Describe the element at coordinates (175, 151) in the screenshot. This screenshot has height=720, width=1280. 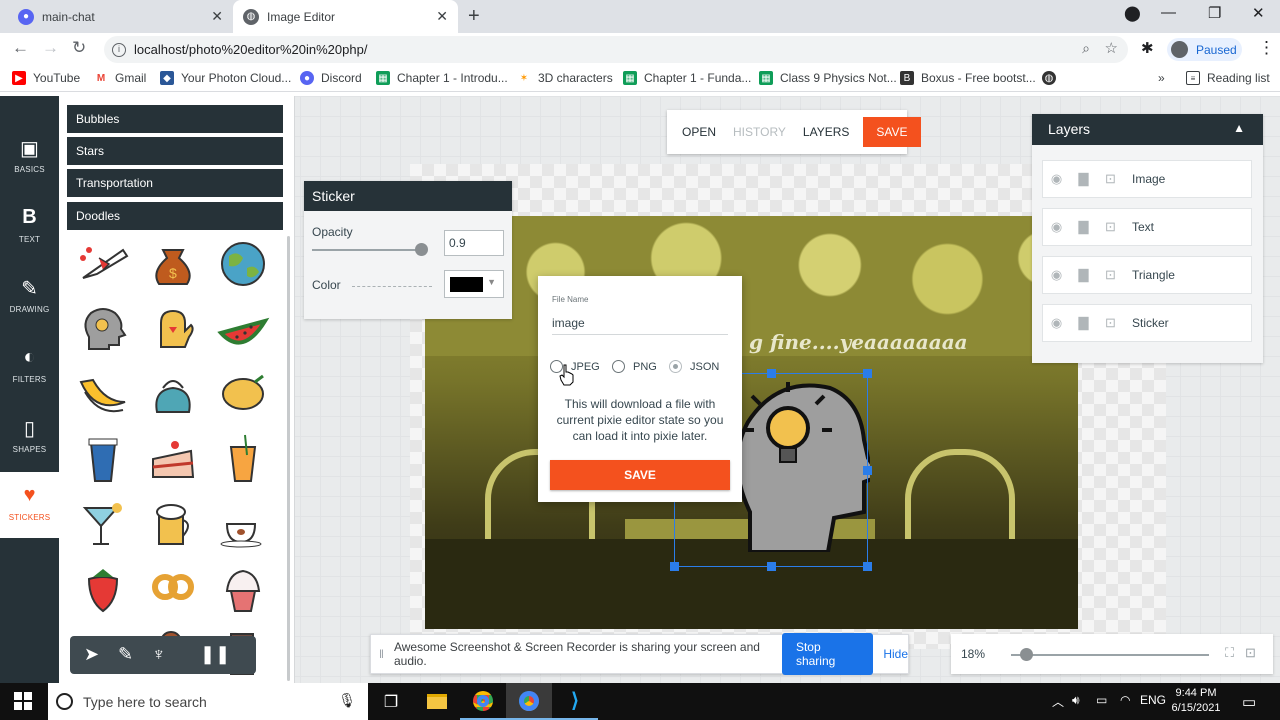
I see `category-stars: Stars` at that location.